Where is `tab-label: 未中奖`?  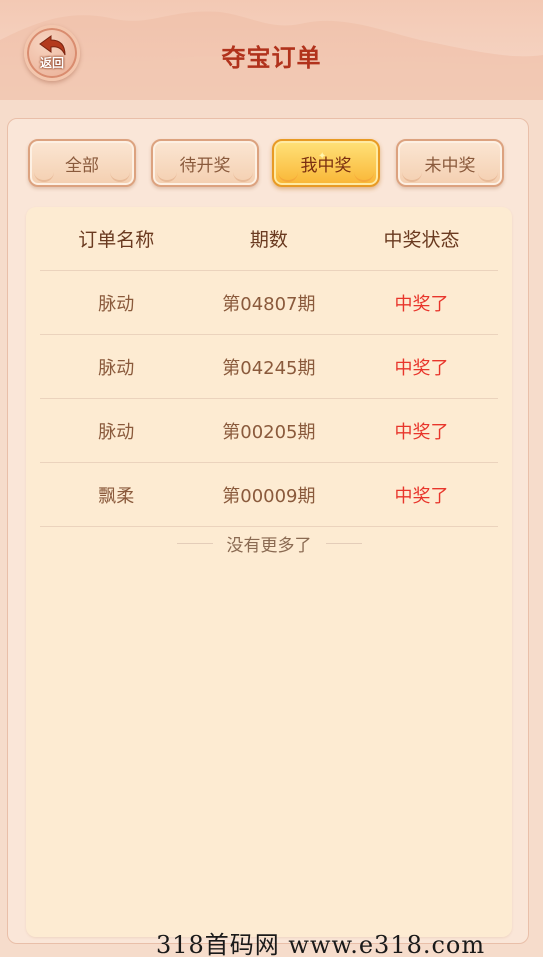
tab-label: 未中奖 is located at coordinates (450, 165).